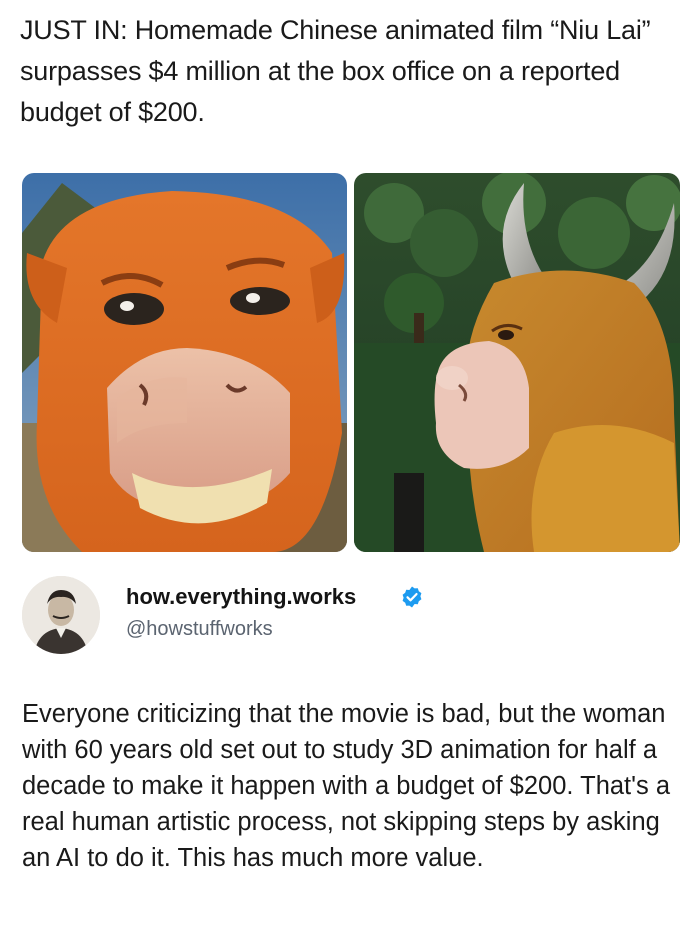 The width and height of the screenshot is (700, 938). Describe the element at coordinates (241, 597) in the screenshot. I see `display-name: how.everything.works` at that location.